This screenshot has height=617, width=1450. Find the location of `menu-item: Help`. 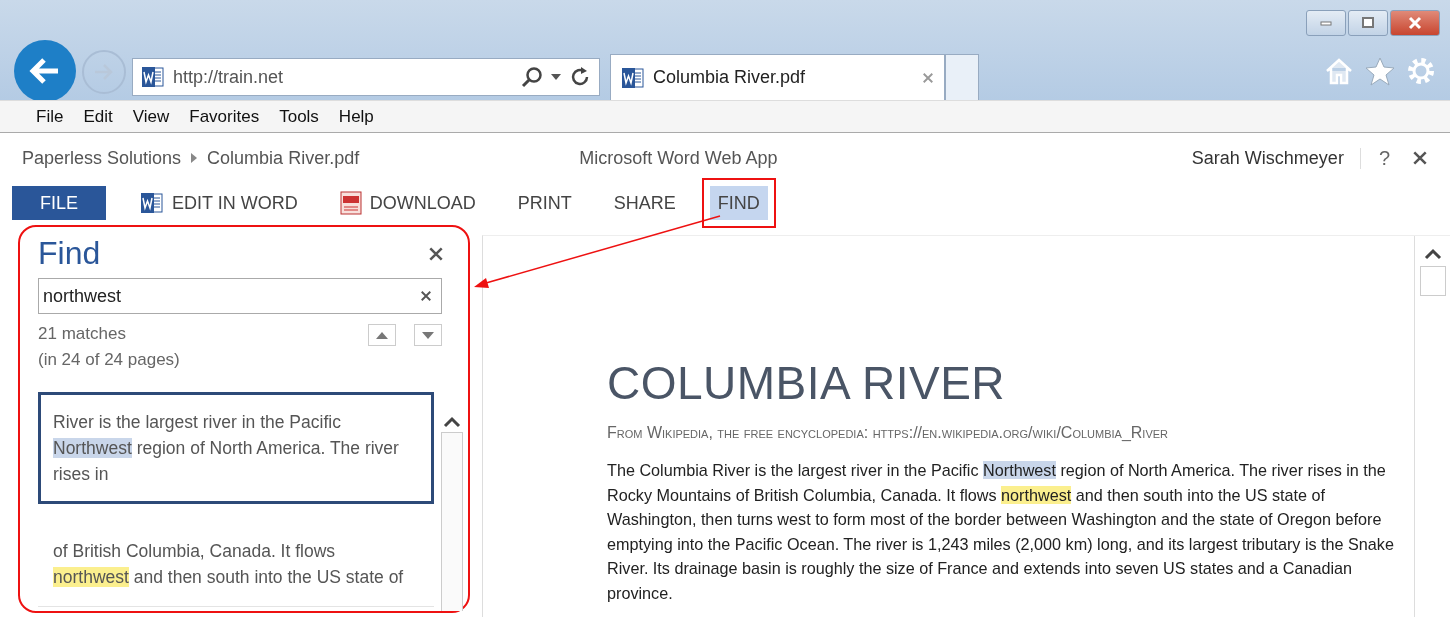

menu-item: Help is located at coordinates (356, 116).